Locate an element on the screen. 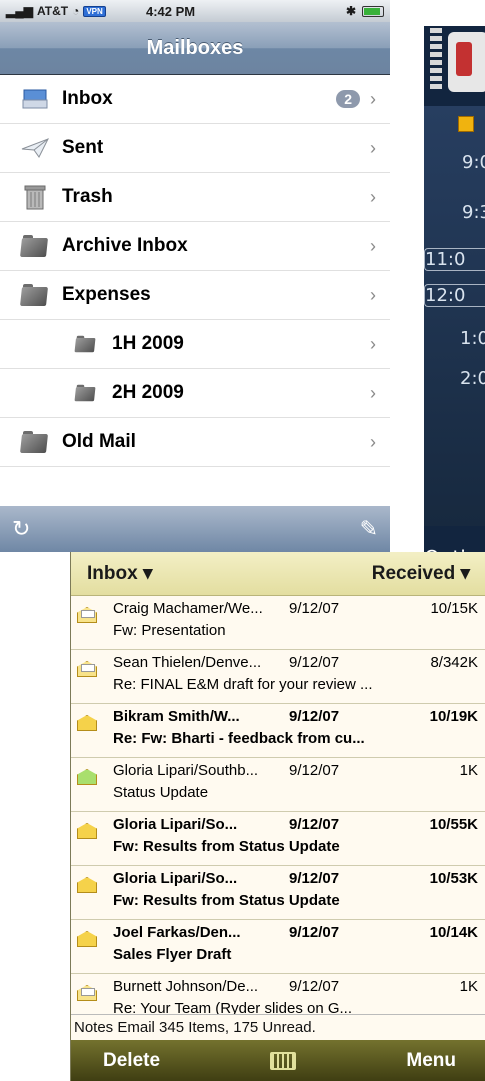  folder-dropdown: Inbox ▾ is located at coordinates (119, 573).